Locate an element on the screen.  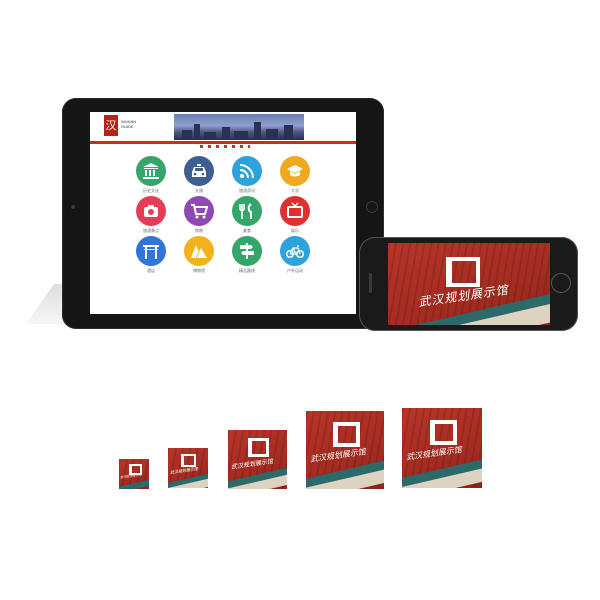
mountain-icon is located at coordinates (199, 251).